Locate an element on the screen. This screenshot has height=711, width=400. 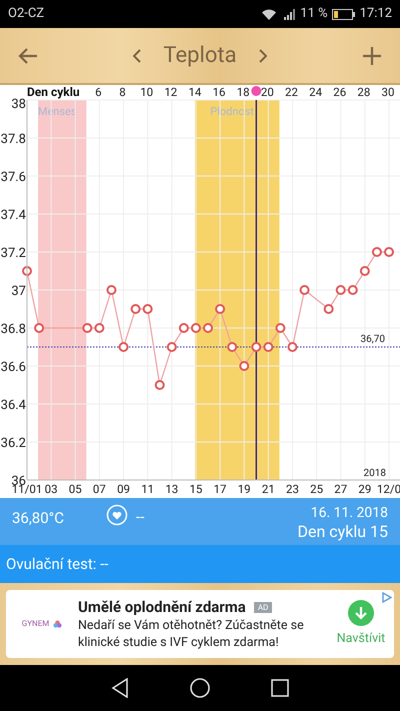
cycle-day-label: 30 is located at coordinates (388, 92).